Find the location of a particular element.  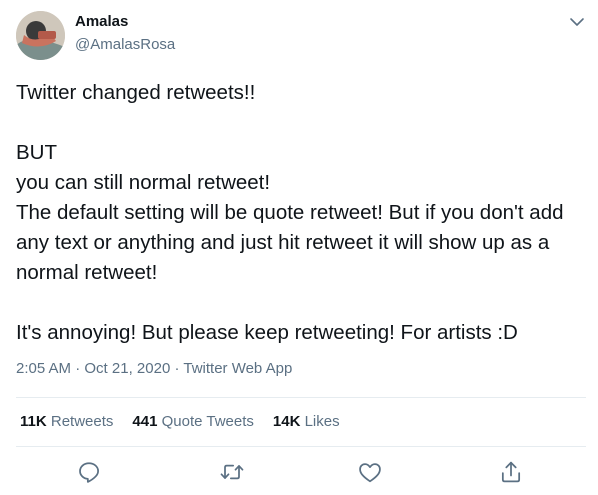

retweets-label: Retweets is located at coordinates (80, 421).